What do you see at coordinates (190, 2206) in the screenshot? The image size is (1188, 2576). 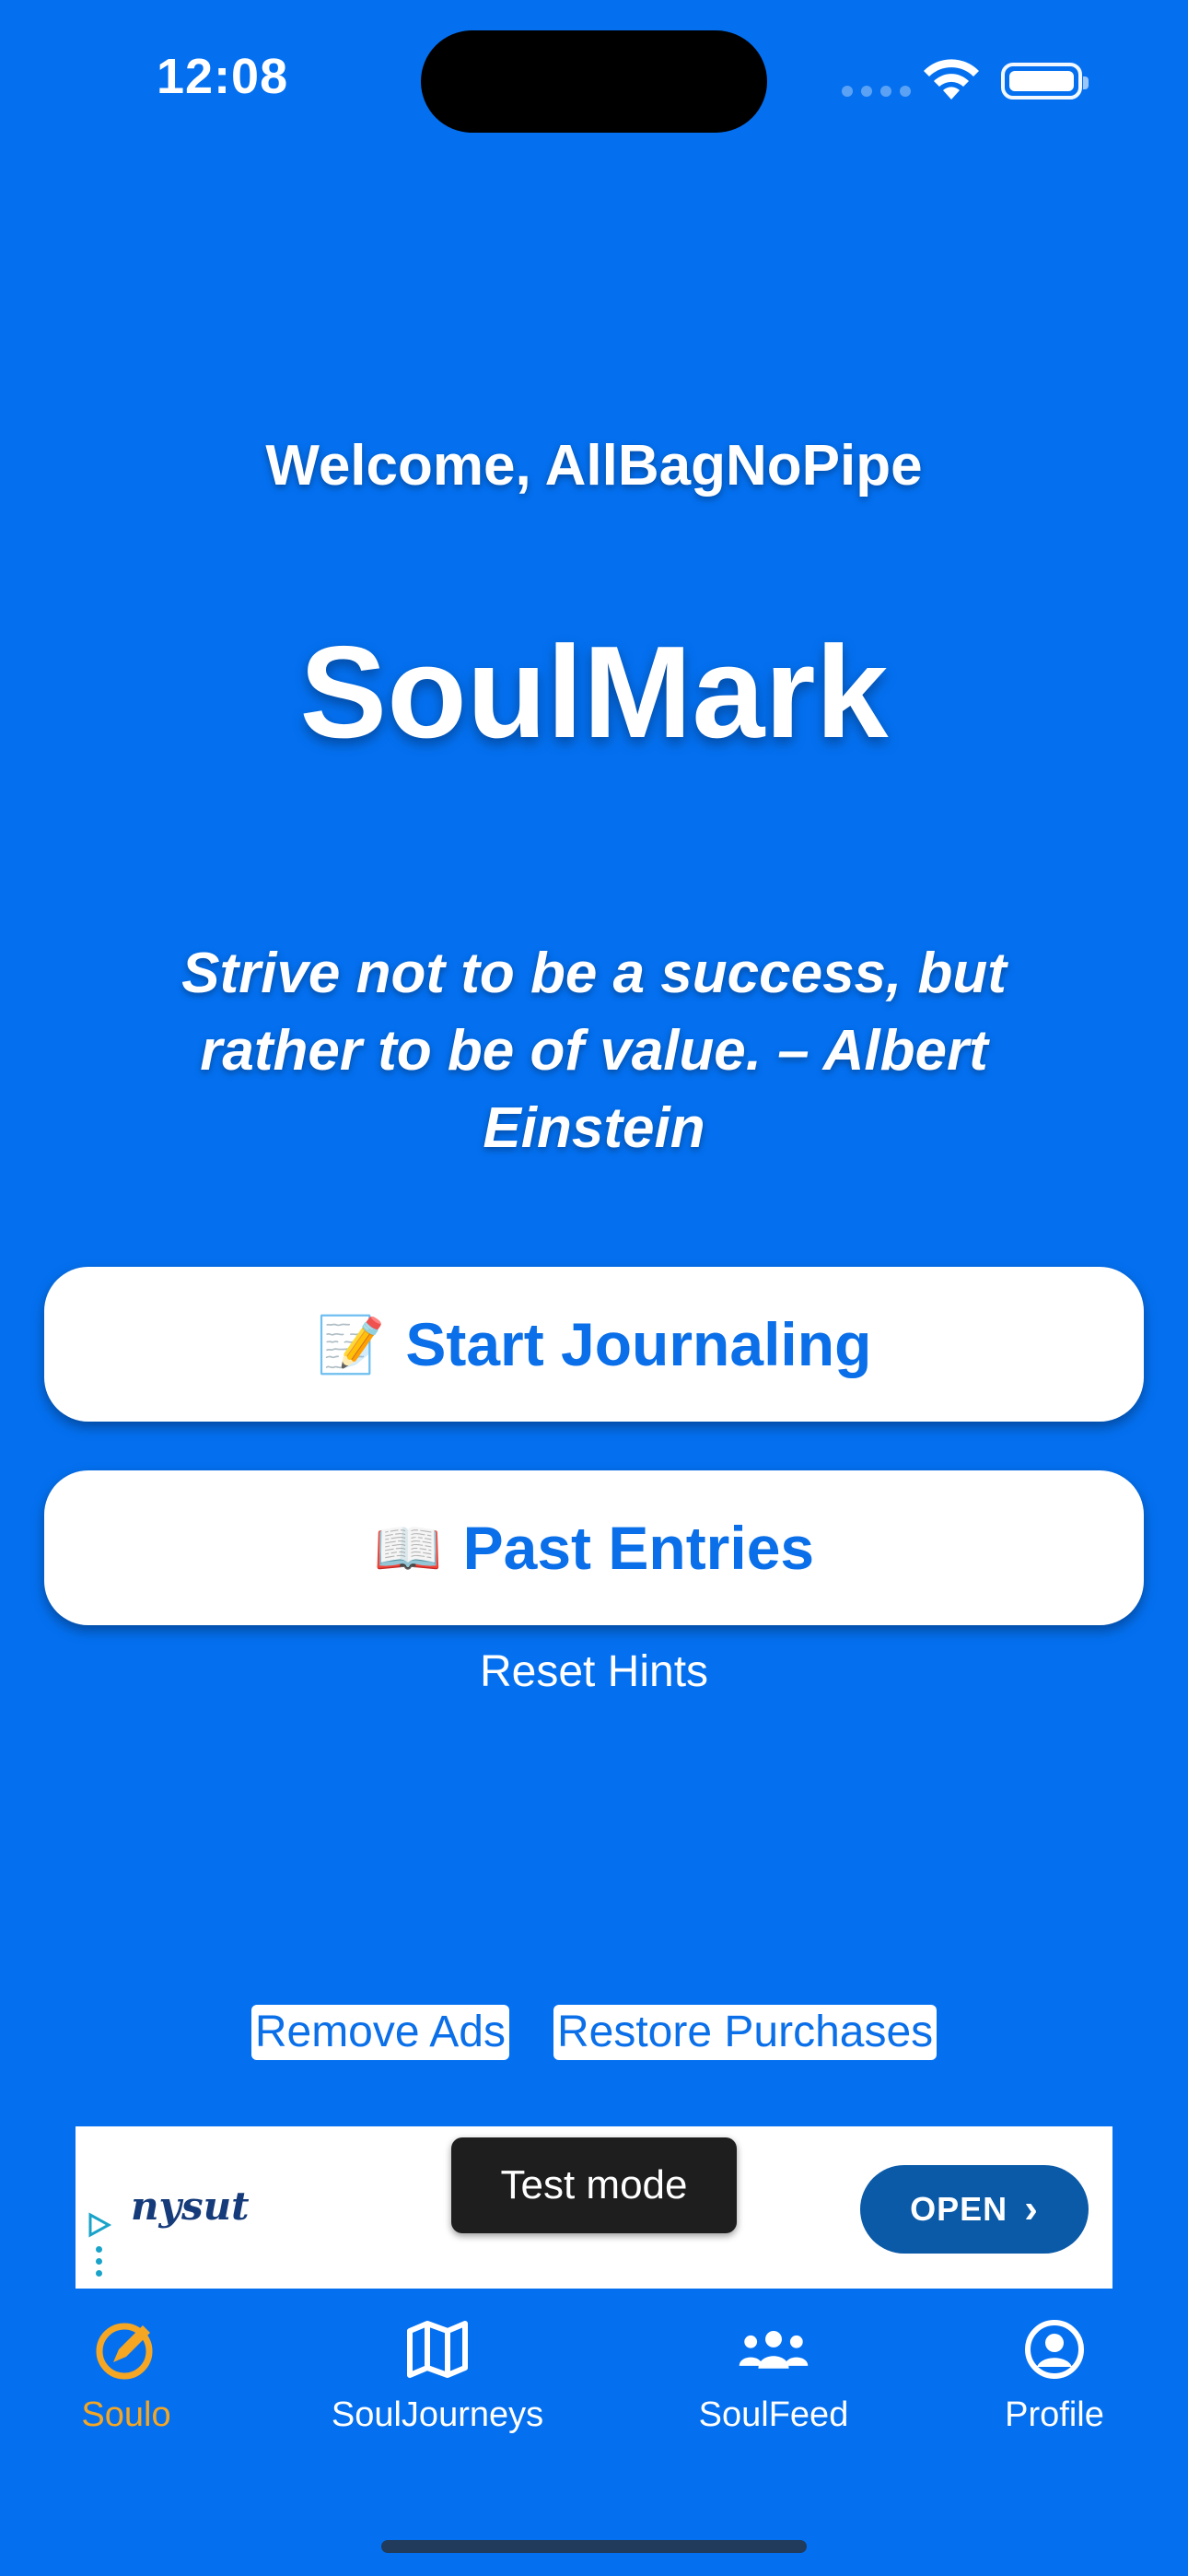 I see `ad-logo: nysut` at bounding box center [190, 2206].